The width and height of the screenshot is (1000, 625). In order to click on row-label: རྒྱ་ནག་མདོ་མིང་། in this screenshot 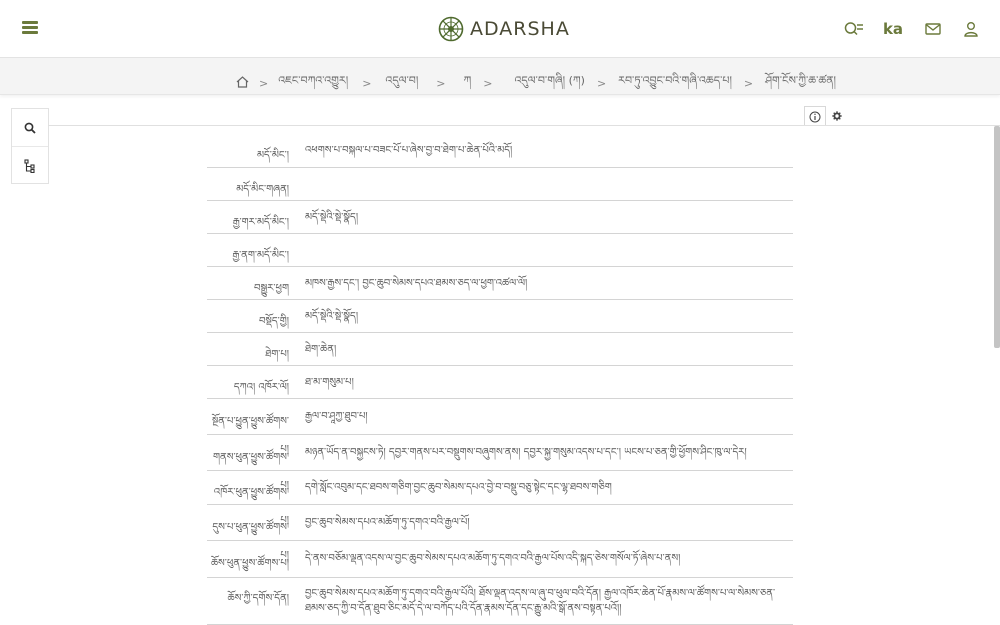, I will do `click(260, 255)`.